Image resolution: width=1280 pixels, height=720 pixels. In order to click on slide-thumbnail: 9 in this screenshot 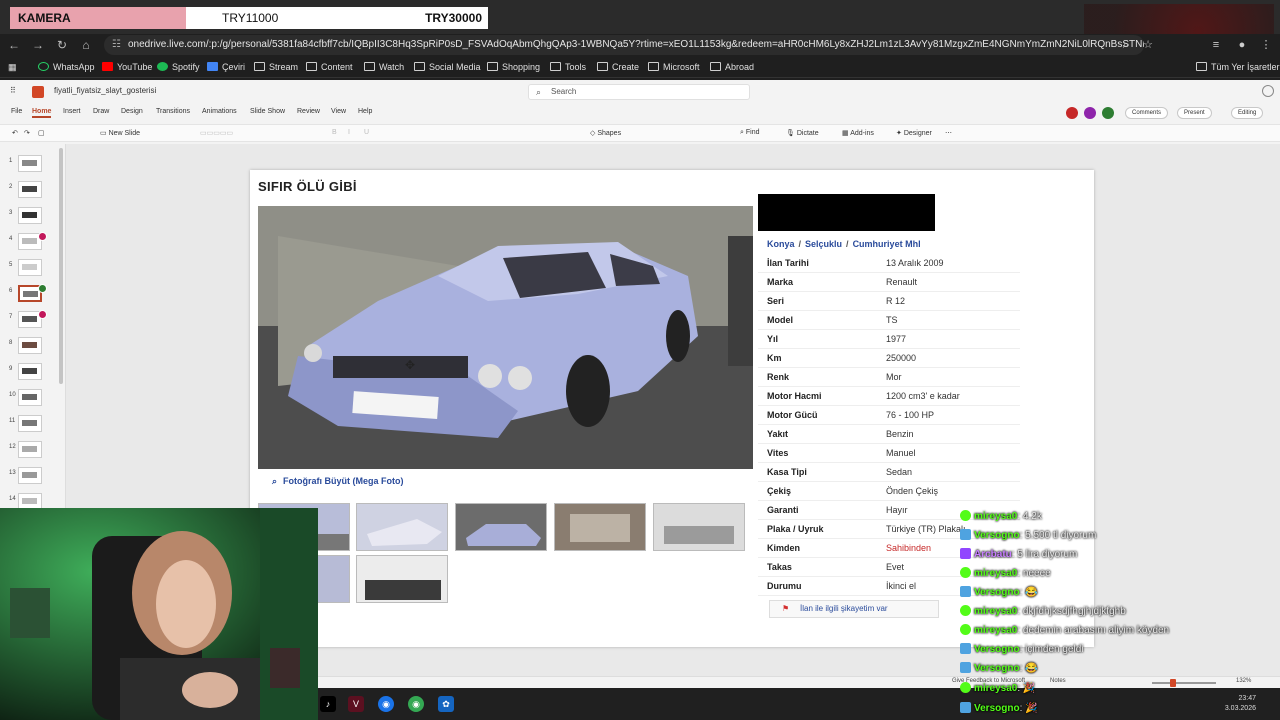, I will do `click(31, 372)`.